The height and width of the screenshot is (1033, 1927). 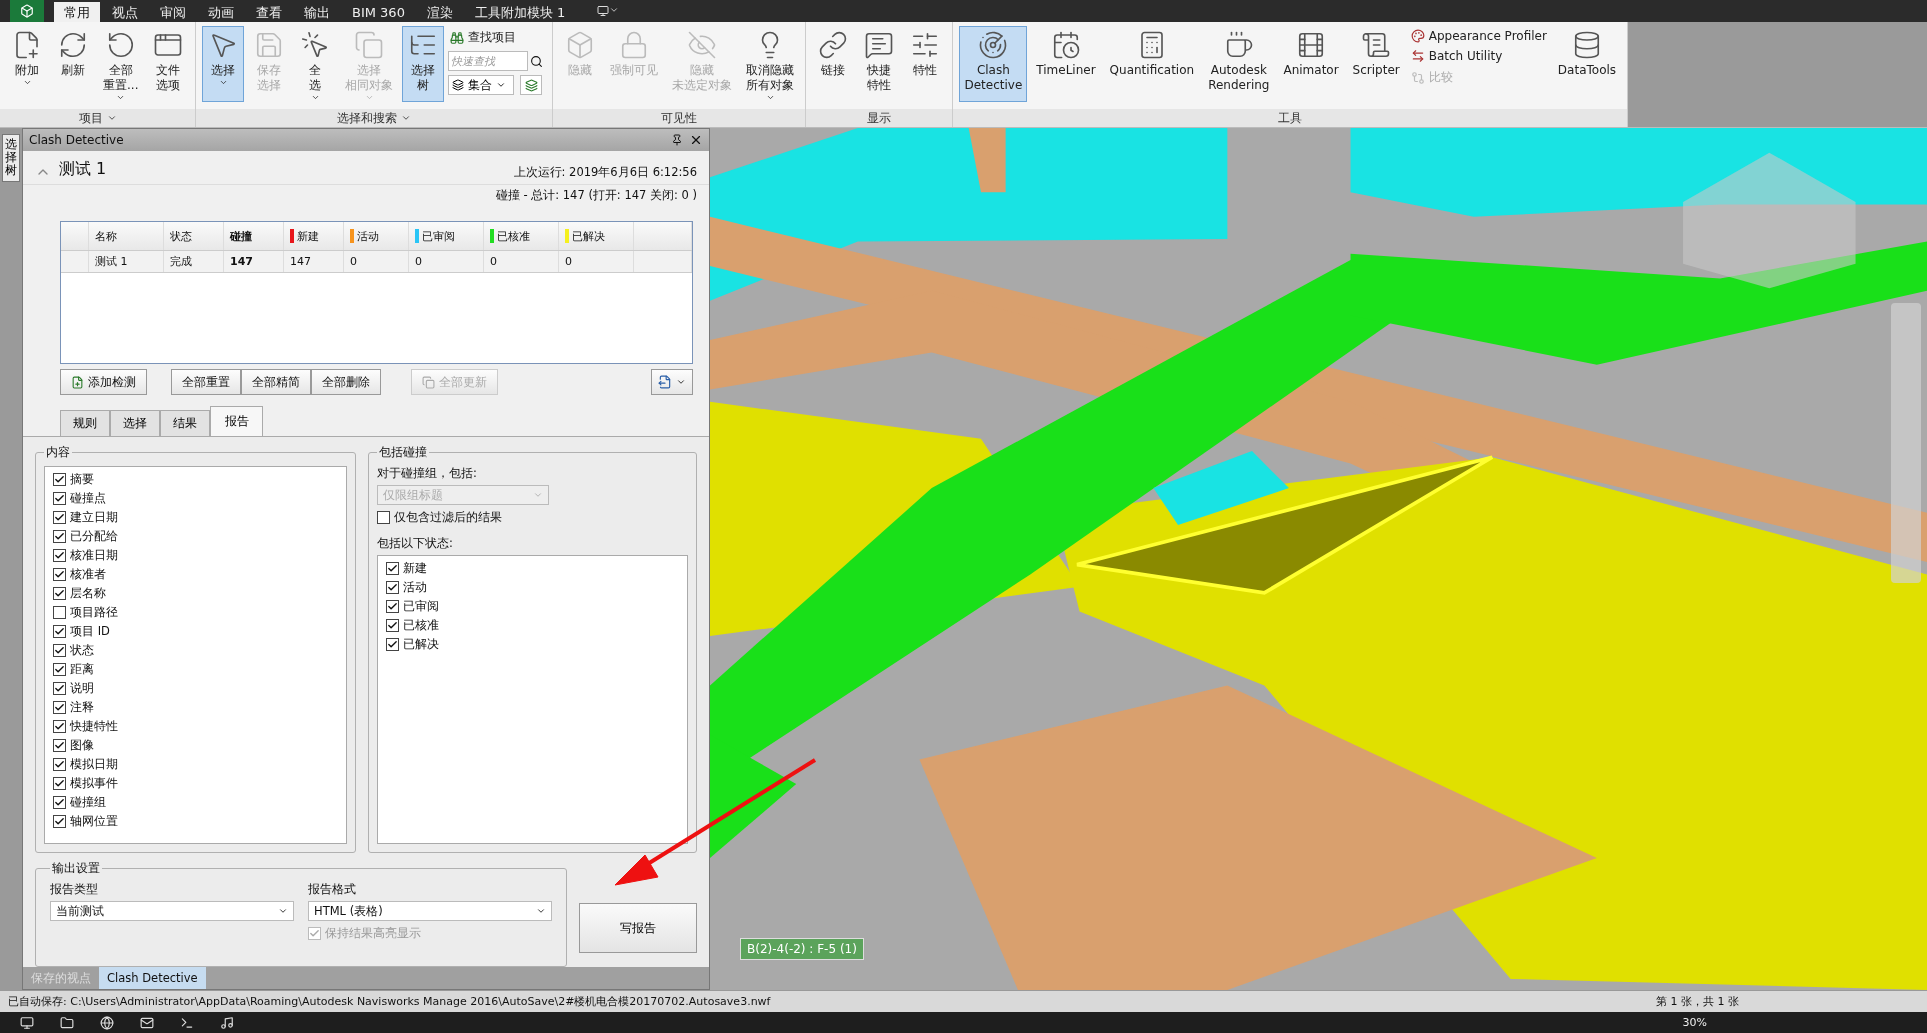 What do you see at coordinates (376, 236) in the screenshot?
I see `column-header: 活动` at bounding box center [376, 236].